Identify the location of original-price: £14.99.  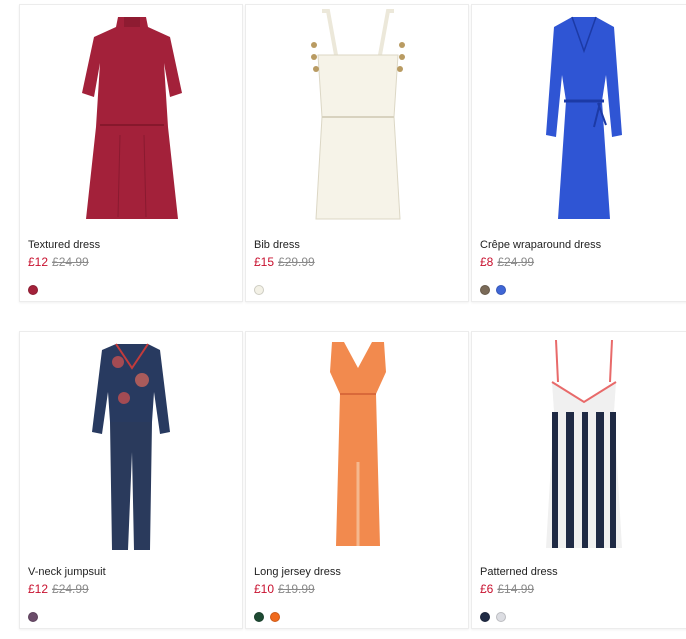
(516, 589).